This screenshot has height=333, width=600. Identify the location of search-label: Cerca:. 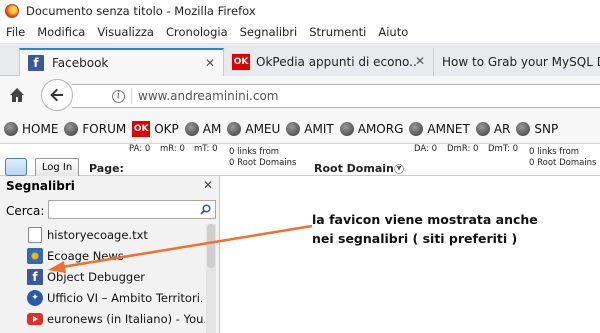
(25, 211).